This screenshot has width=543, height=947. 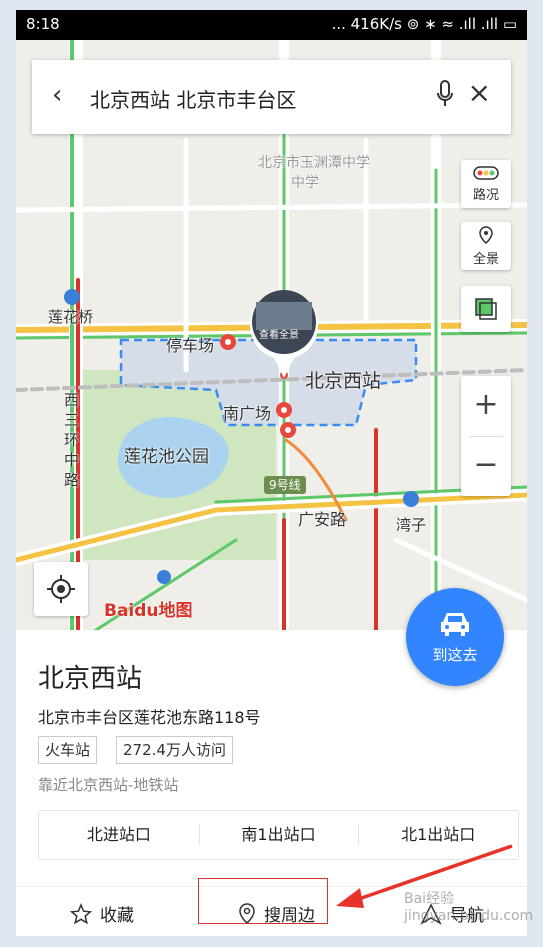 I want to click on place-tag-category: 火车站, so click(x=68, y=750).